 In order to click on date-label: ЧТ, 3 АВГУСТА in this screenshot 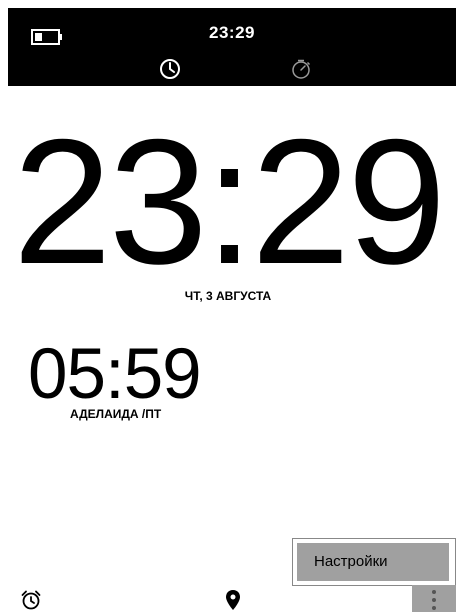, I will do `click(228, 296)`.